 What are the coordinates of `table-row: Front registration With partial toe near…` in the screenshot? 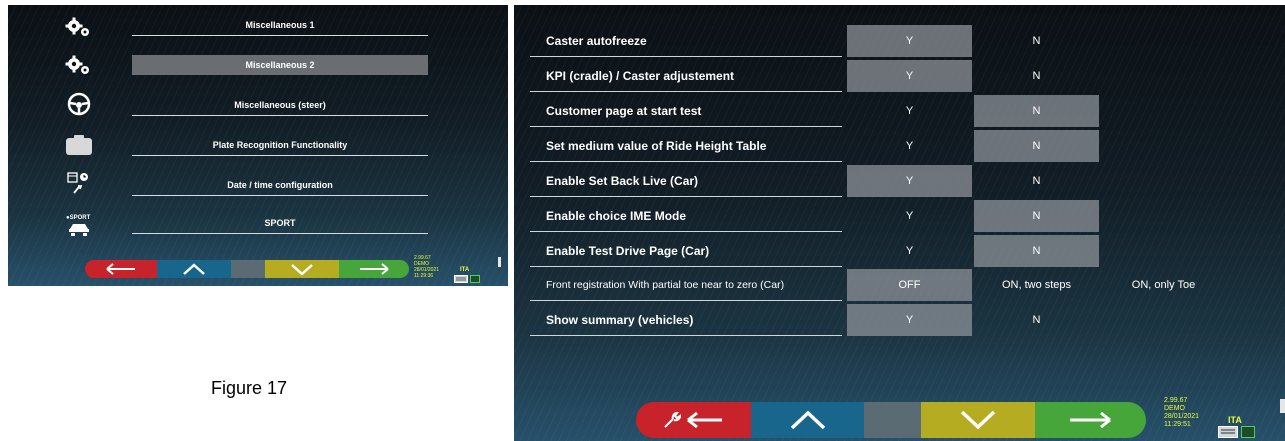 It's located at (880, 285).